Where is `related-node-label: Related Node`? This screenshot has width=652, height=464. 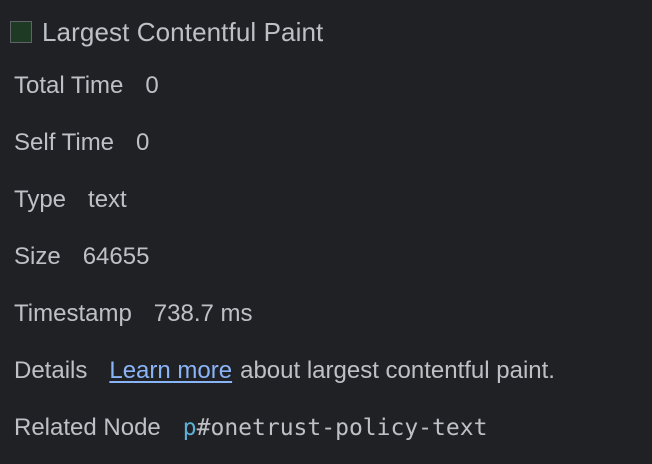 related-node-label: Related Node is located at coordinates (87, 427).